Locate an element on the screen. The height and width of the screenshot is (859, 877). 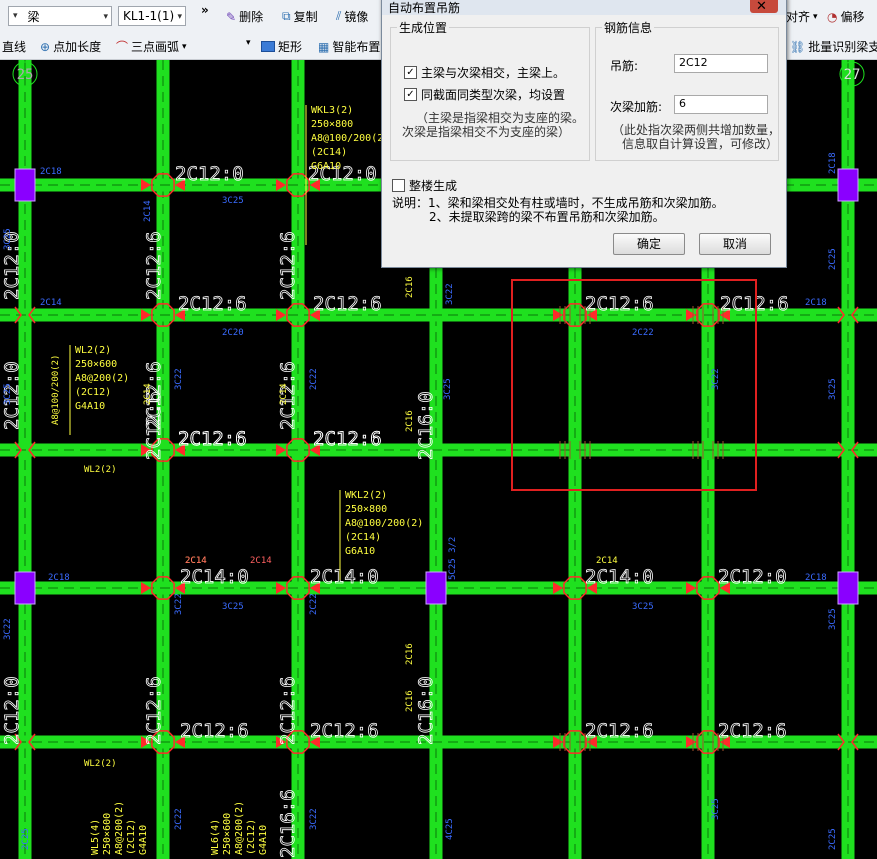
mirror-button: ⫽ 镜像 is located at coordinates (352, 16).